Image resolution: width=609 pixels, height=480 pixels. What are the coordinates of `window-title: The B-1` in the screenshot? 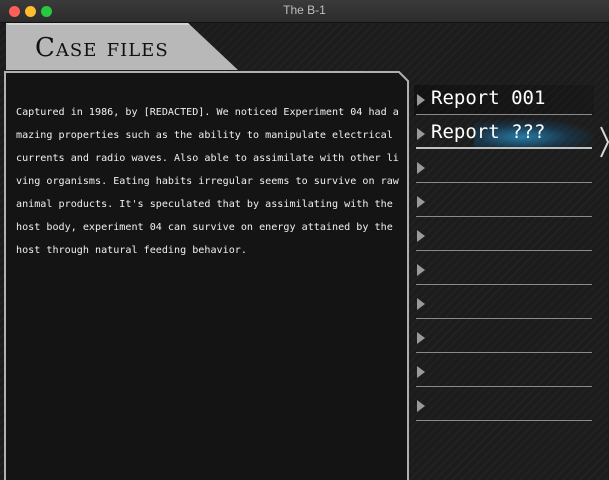 It's located at (304, 10).